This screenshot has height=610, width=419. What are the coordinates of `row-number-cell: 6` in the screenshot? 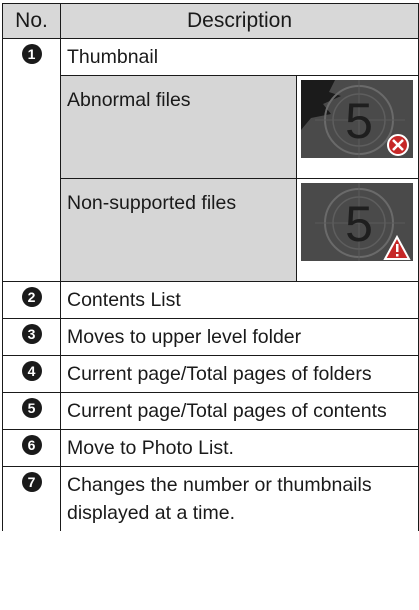 It's located at (31, 448).